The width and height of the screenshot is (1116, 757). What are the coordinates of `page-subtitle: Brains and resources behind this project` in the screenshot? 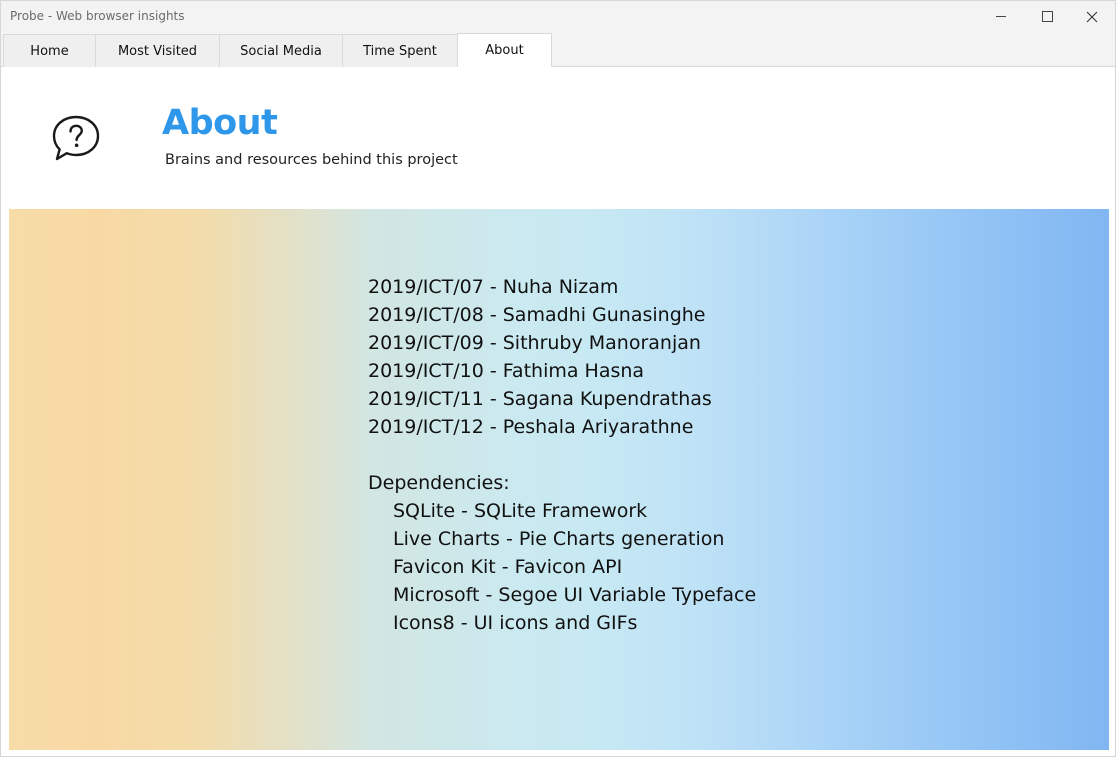 It's located at (311, 160).